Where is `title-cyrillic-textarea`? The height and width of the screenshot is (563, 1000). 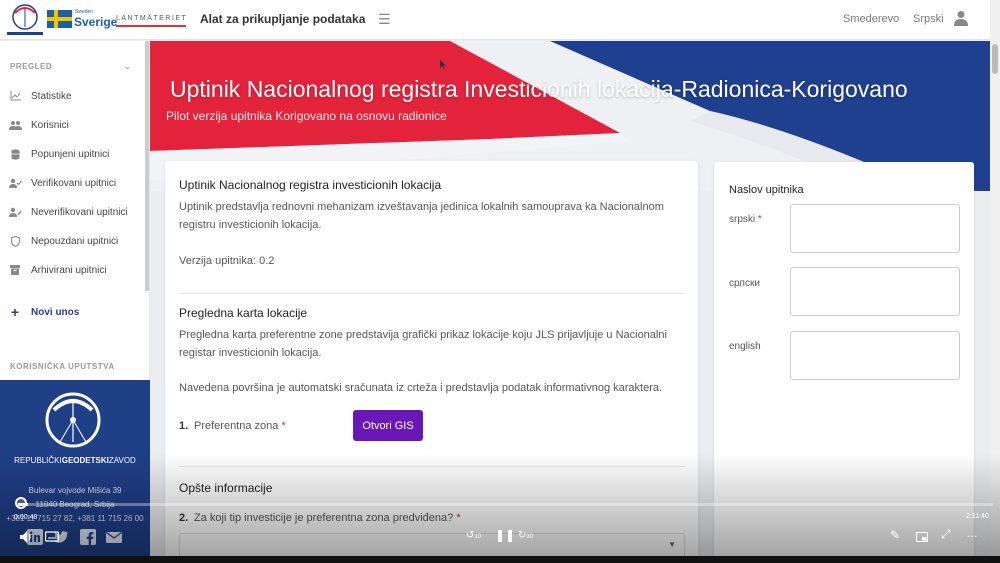
title-cyrillic-textarea is located at coordinates (875, 291).